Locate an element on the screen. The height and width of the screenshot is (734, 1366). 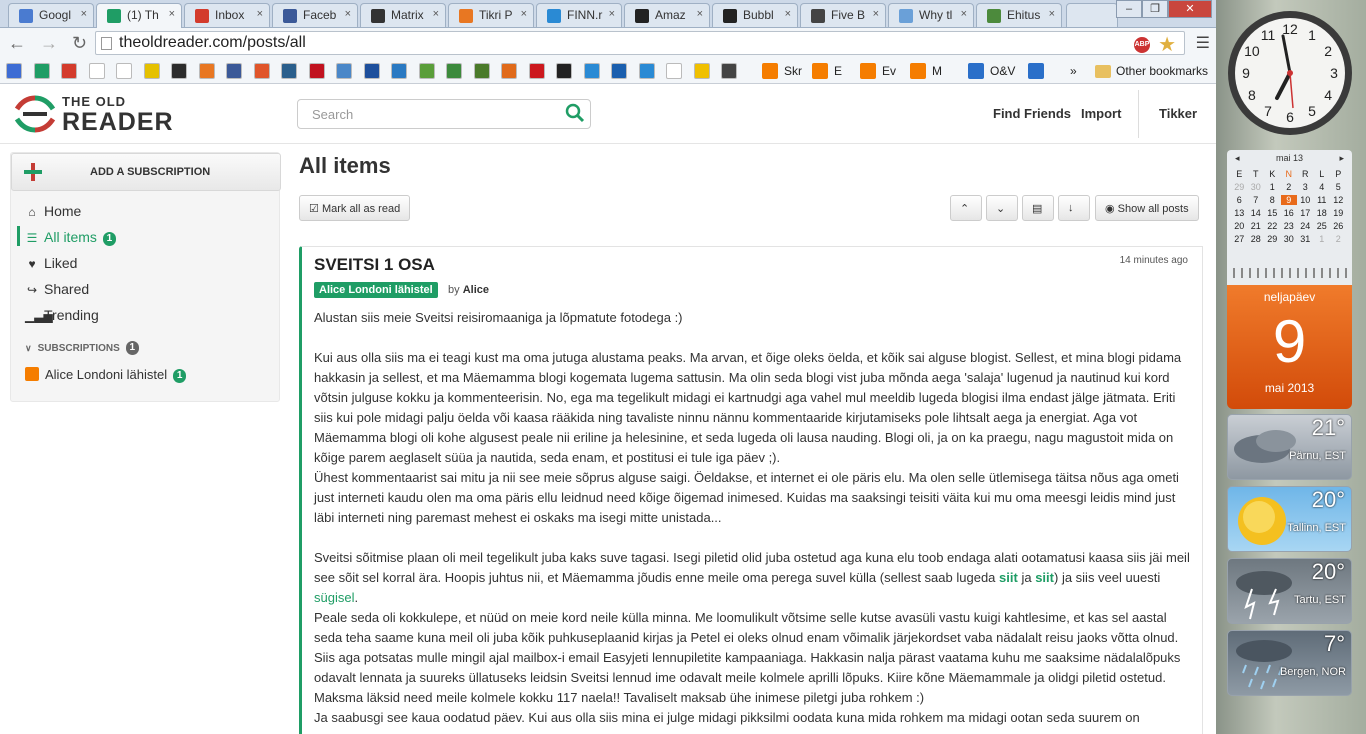
browser-tab: Matrix × is located at coordinates (403, 15).